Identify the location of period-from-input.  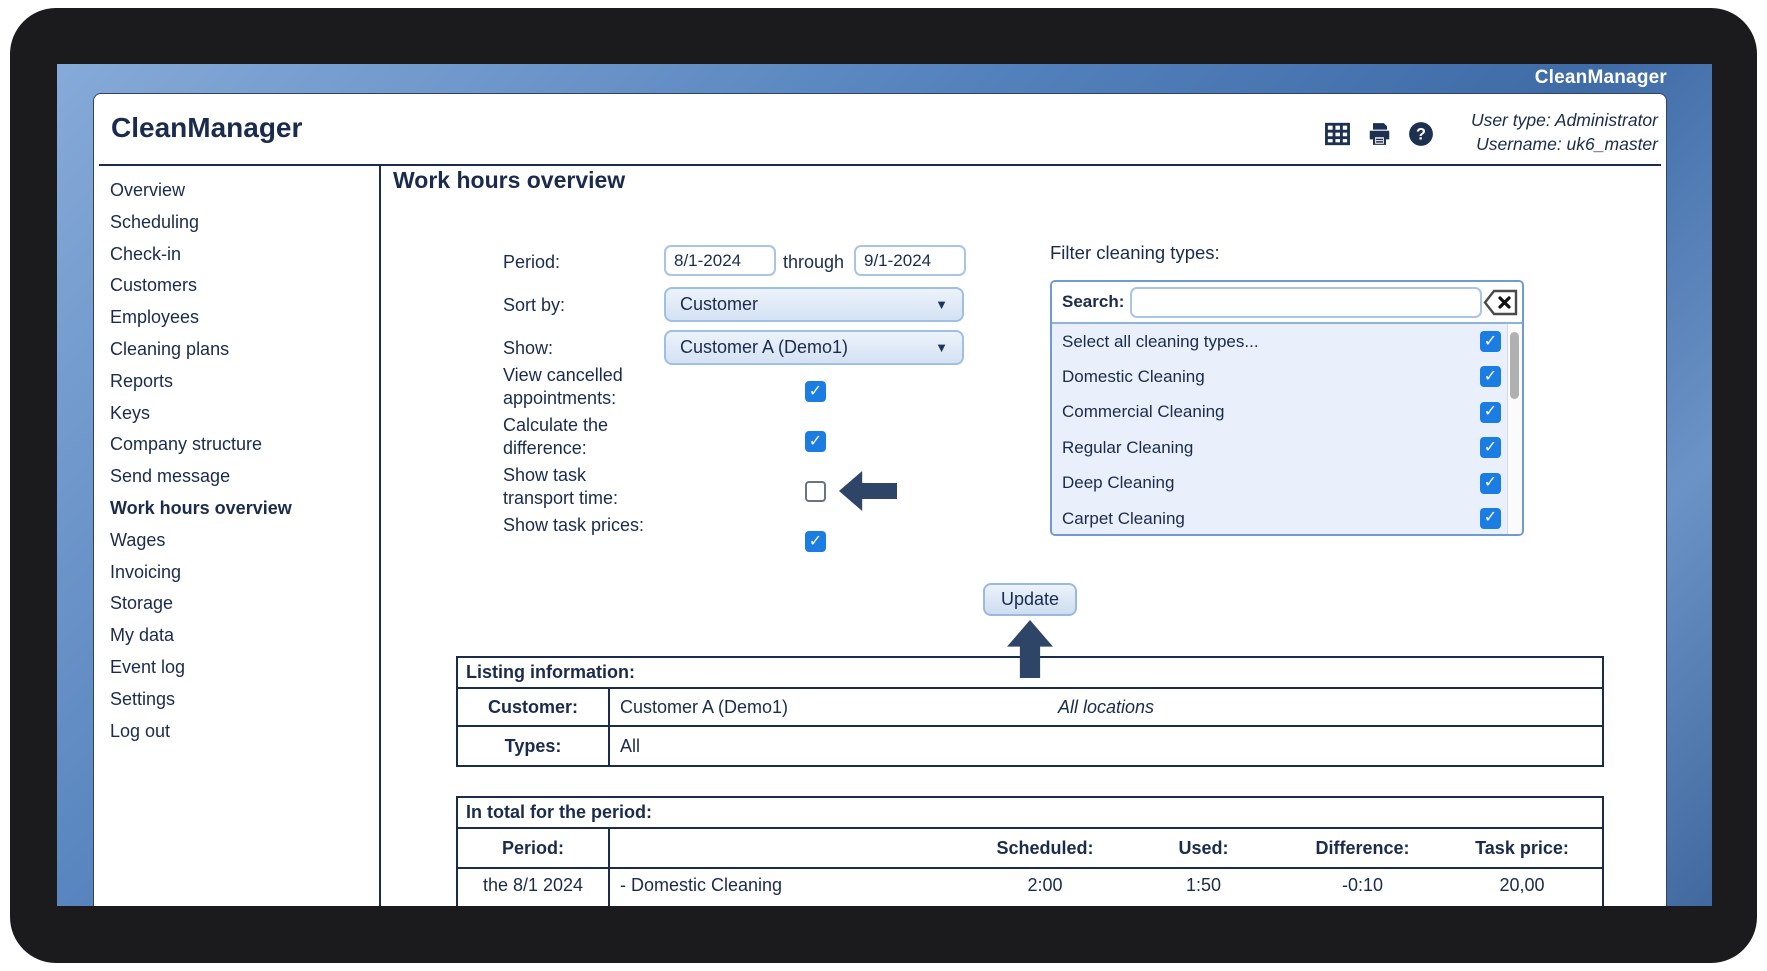
(720, 260).